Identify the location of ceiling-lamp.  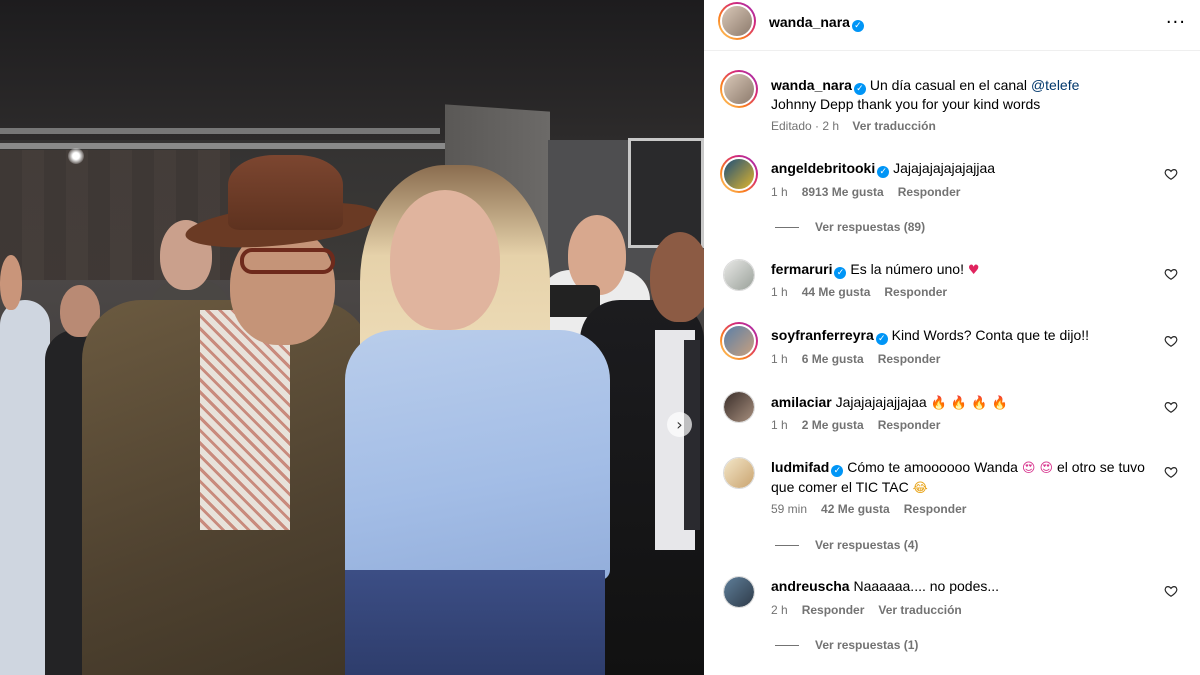
(76, 156).